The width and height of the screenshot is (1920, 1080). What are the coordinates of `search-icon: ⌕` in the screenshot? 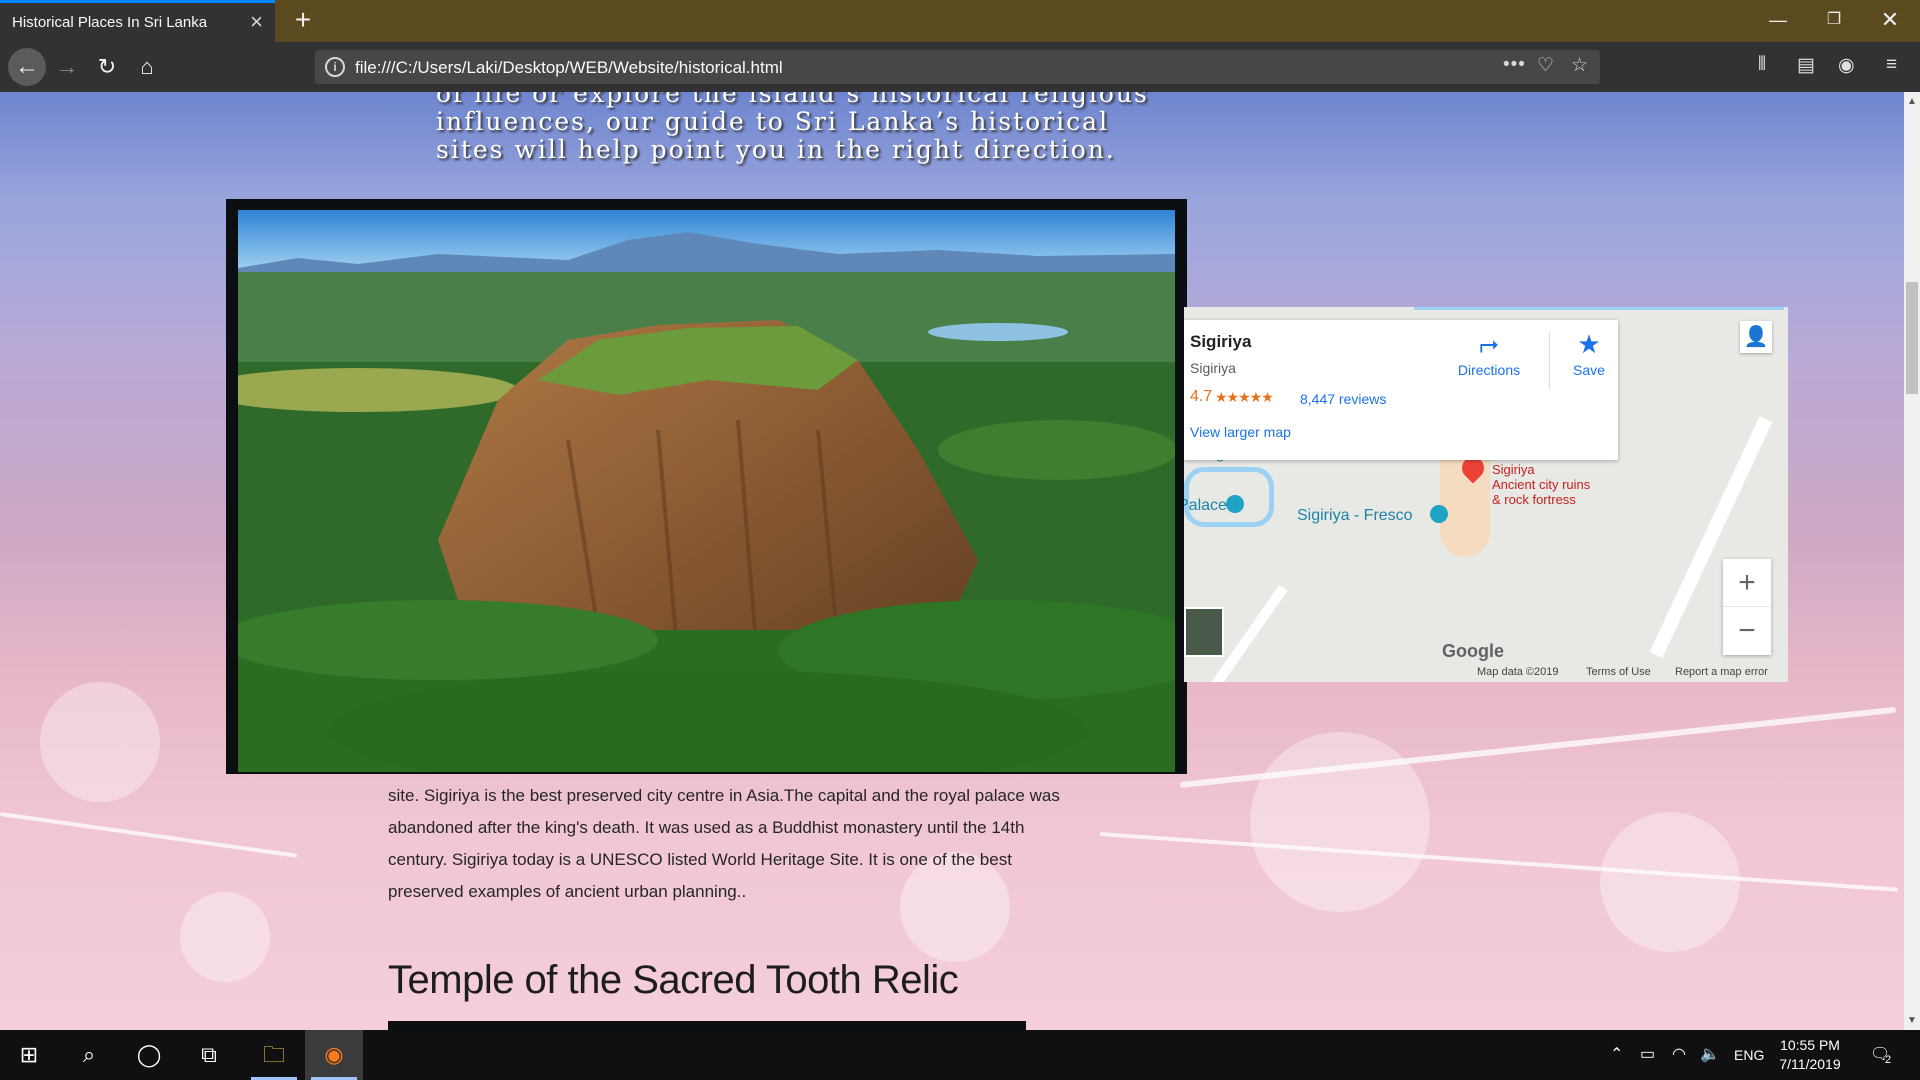 It's located at (89, 1055).